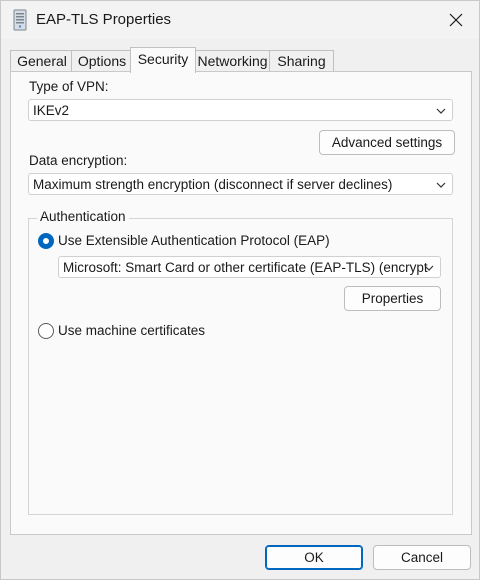 Image resolution: width=480 pixels, height=580 pixels. I want to click on network-connection-icon, so click(20, 20).